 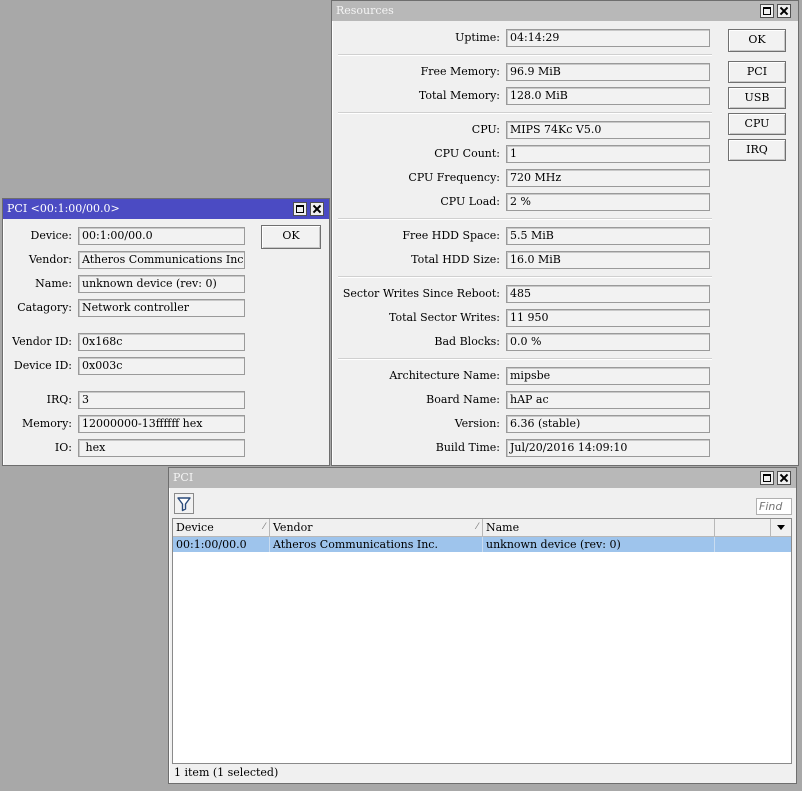 I want to click on filter-icon, so click(x=184, y=504).